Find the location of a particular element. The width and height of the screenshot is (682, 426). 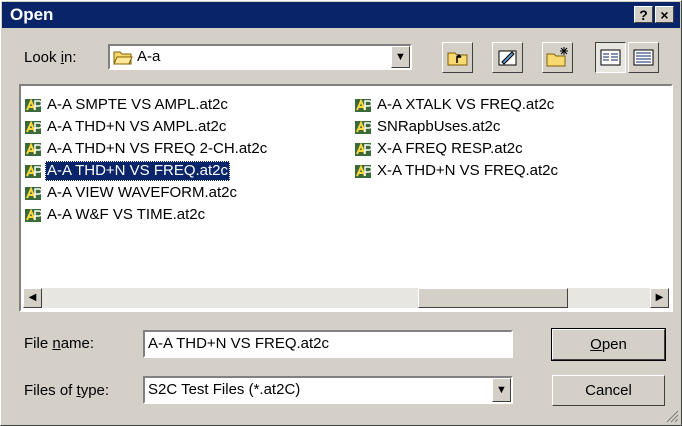

new-folder-icon is located at coordinates (557, 57).